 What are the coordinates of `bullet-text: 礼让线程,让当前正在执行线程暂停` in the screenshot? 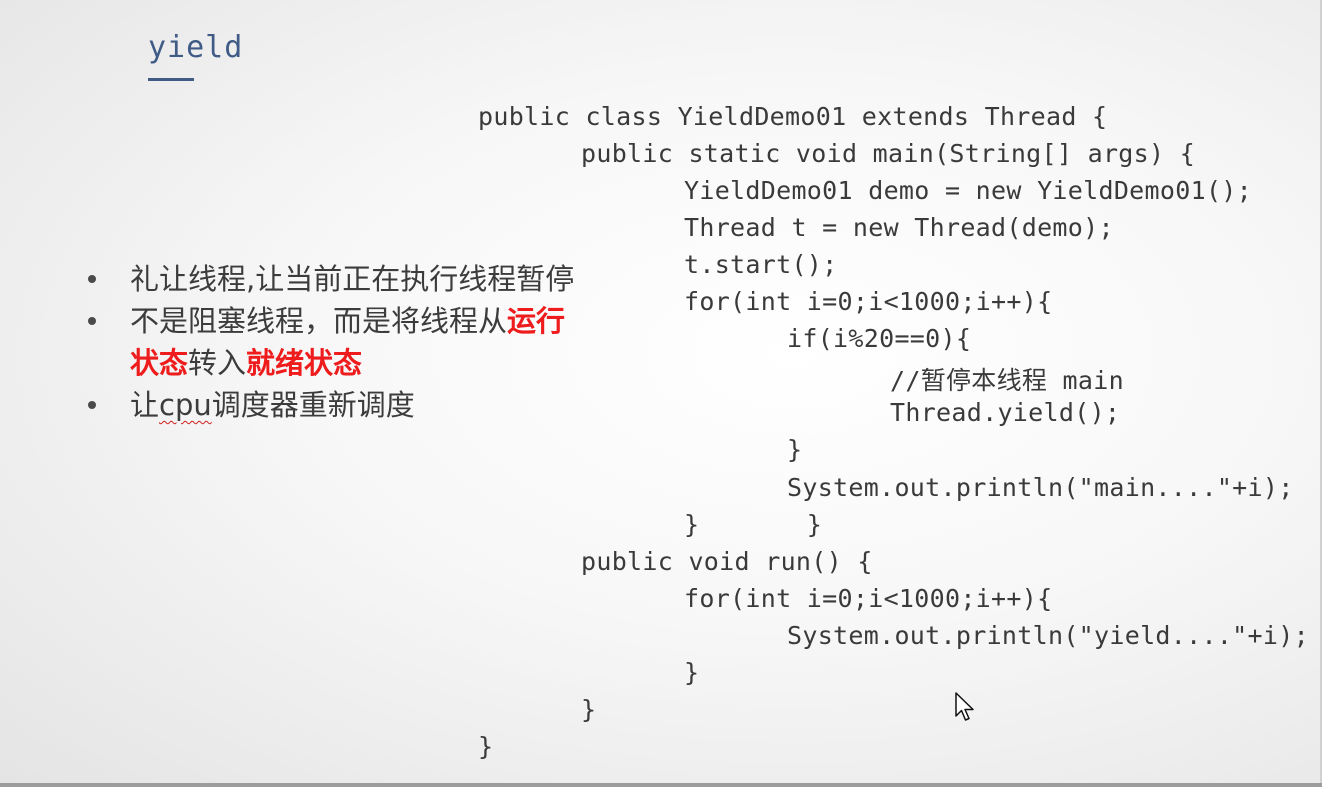 It's located at (352, 279).